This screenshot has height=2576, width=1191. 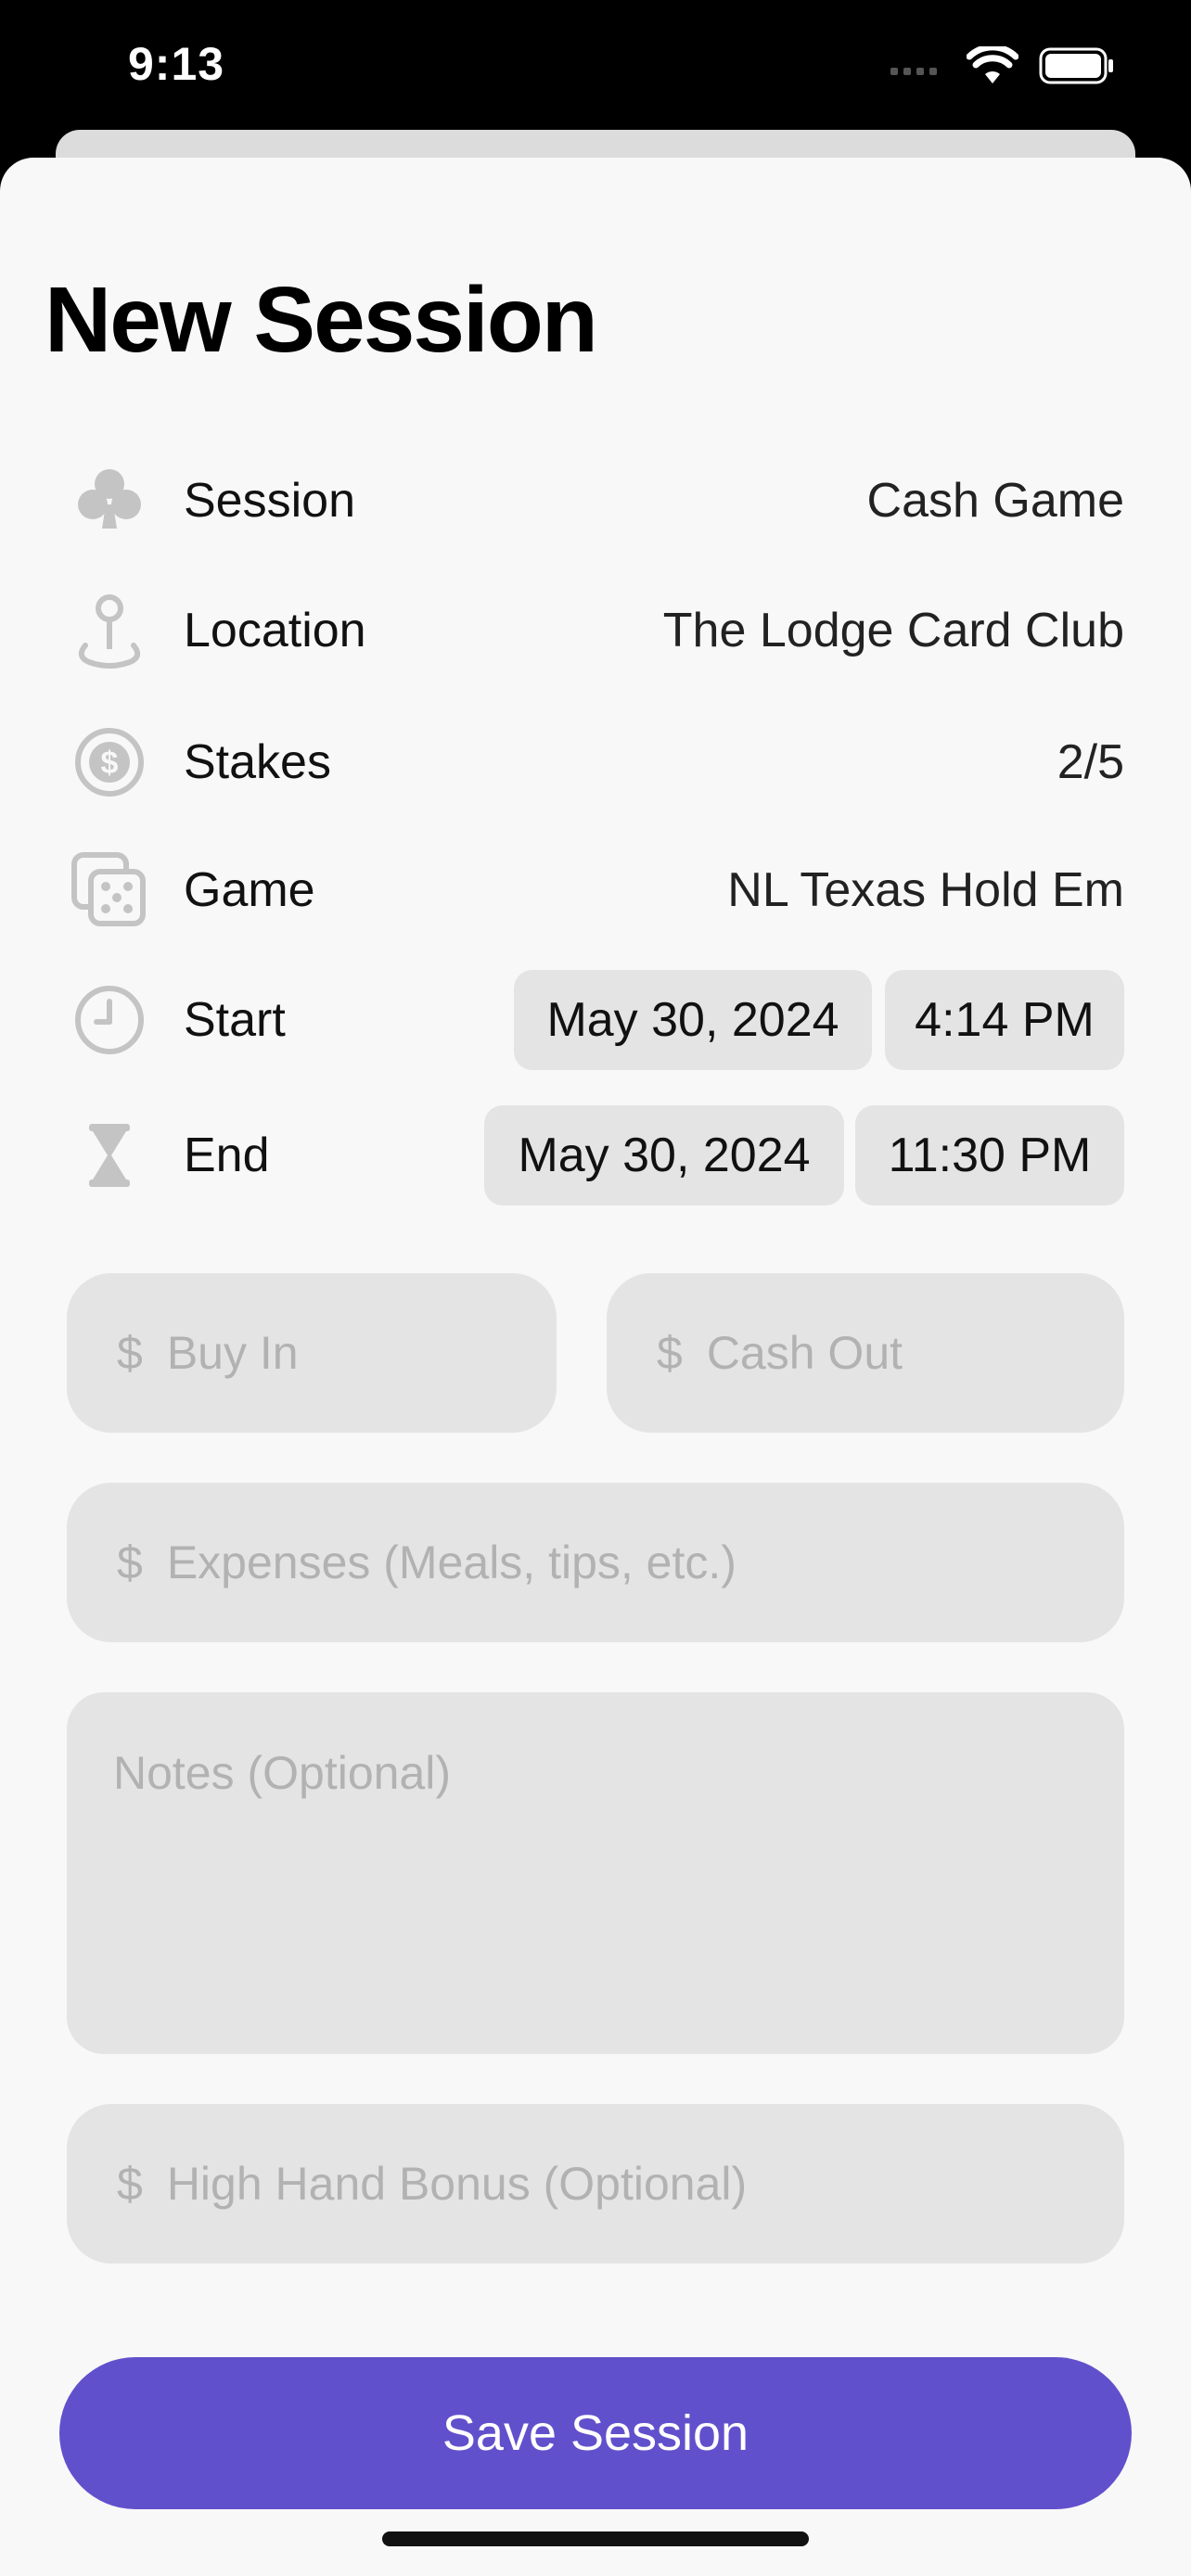 What do you see at coordinates (109, 630) in the screenshot?
I see `location-pin-icon` at bounding box center [109, 630].